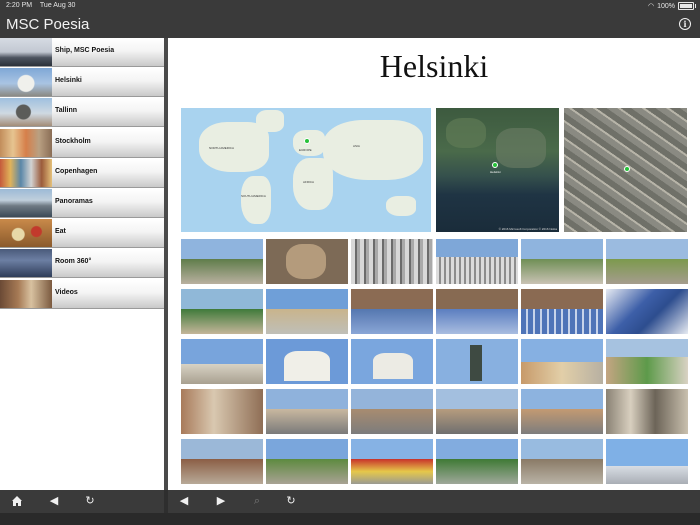 Image resolution: width=700 pixels, height=525 pixels. I want to click on map-label: SOUTH AMERICA, so click(253, 196).